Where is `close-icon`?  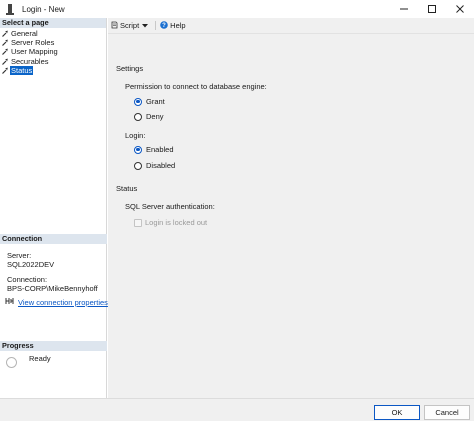 close-icon is located at coordinates (460, 9).